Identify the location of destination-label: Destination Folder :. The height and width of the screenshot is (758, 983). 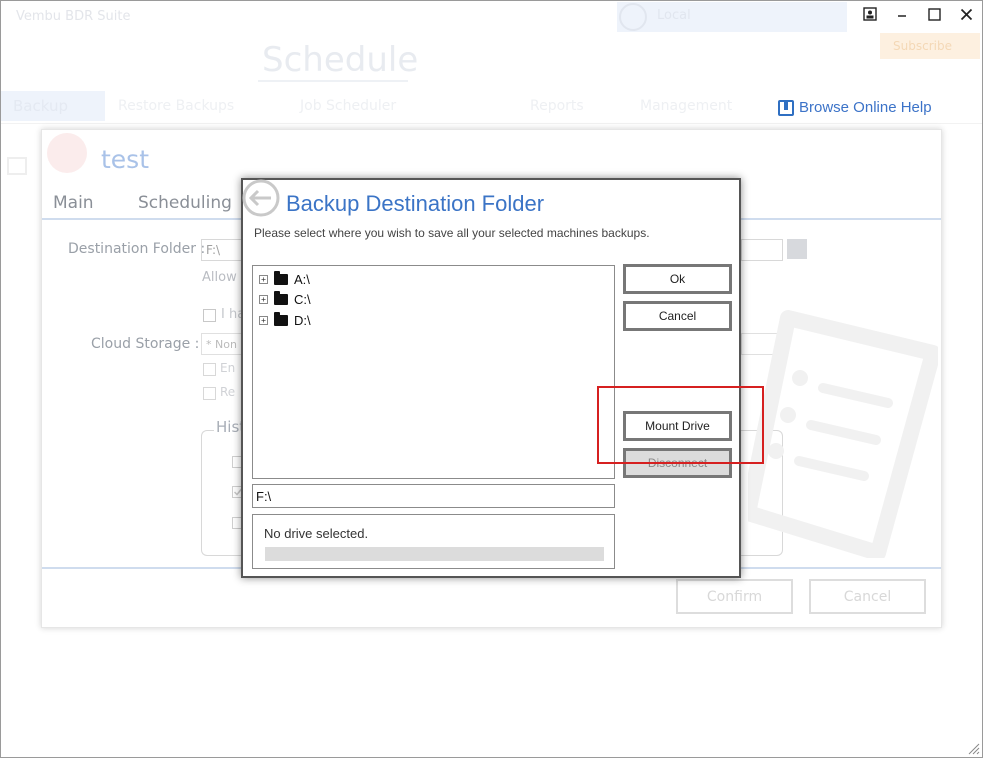
(137, 249).